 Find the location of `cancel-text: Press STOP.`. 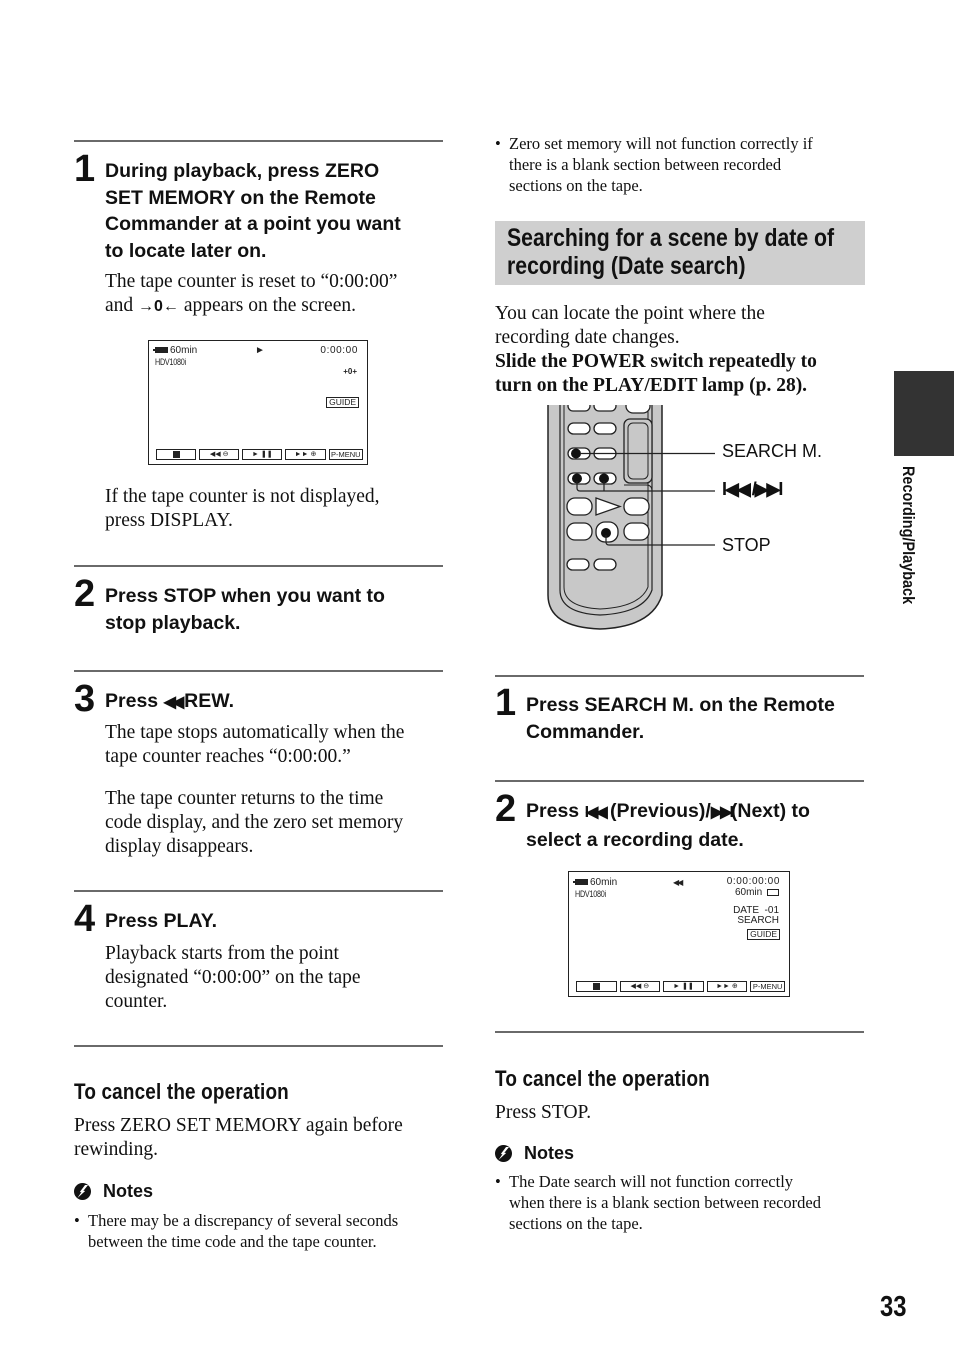

cancel-text: Press STOP. is located at coordinates (543, 1112).